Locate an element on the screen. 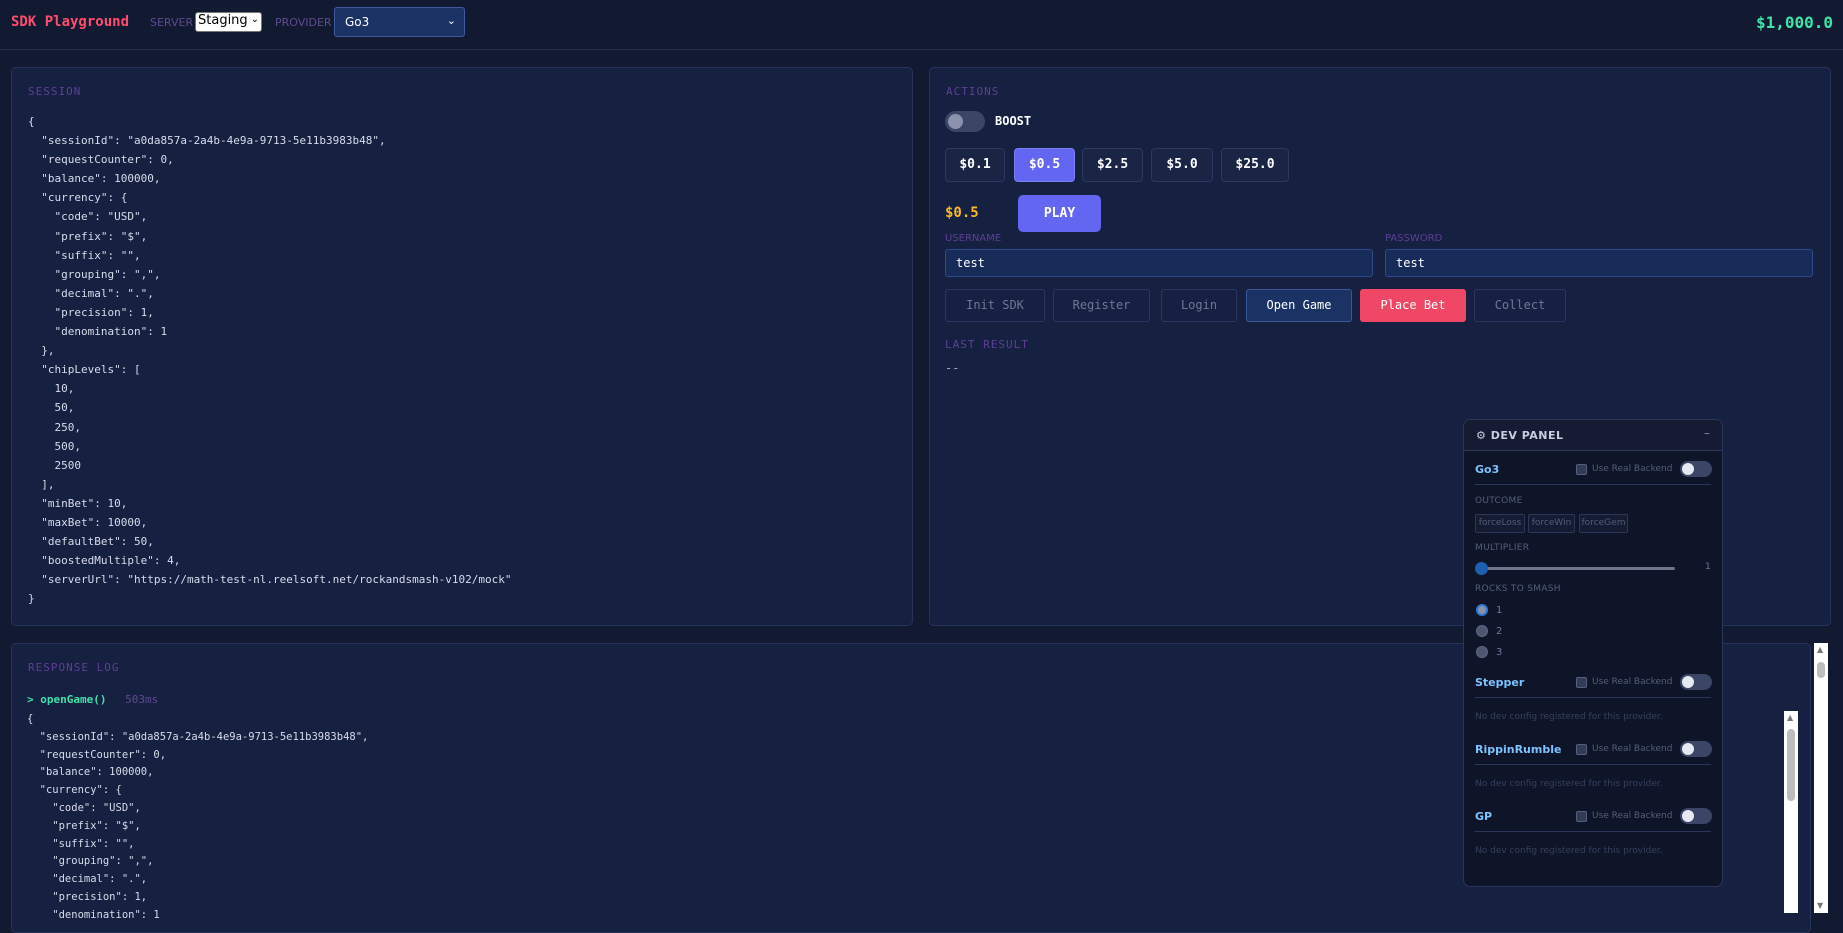  page-scrollbar: ▲ ▼ is located at coordinates (1821, 778).